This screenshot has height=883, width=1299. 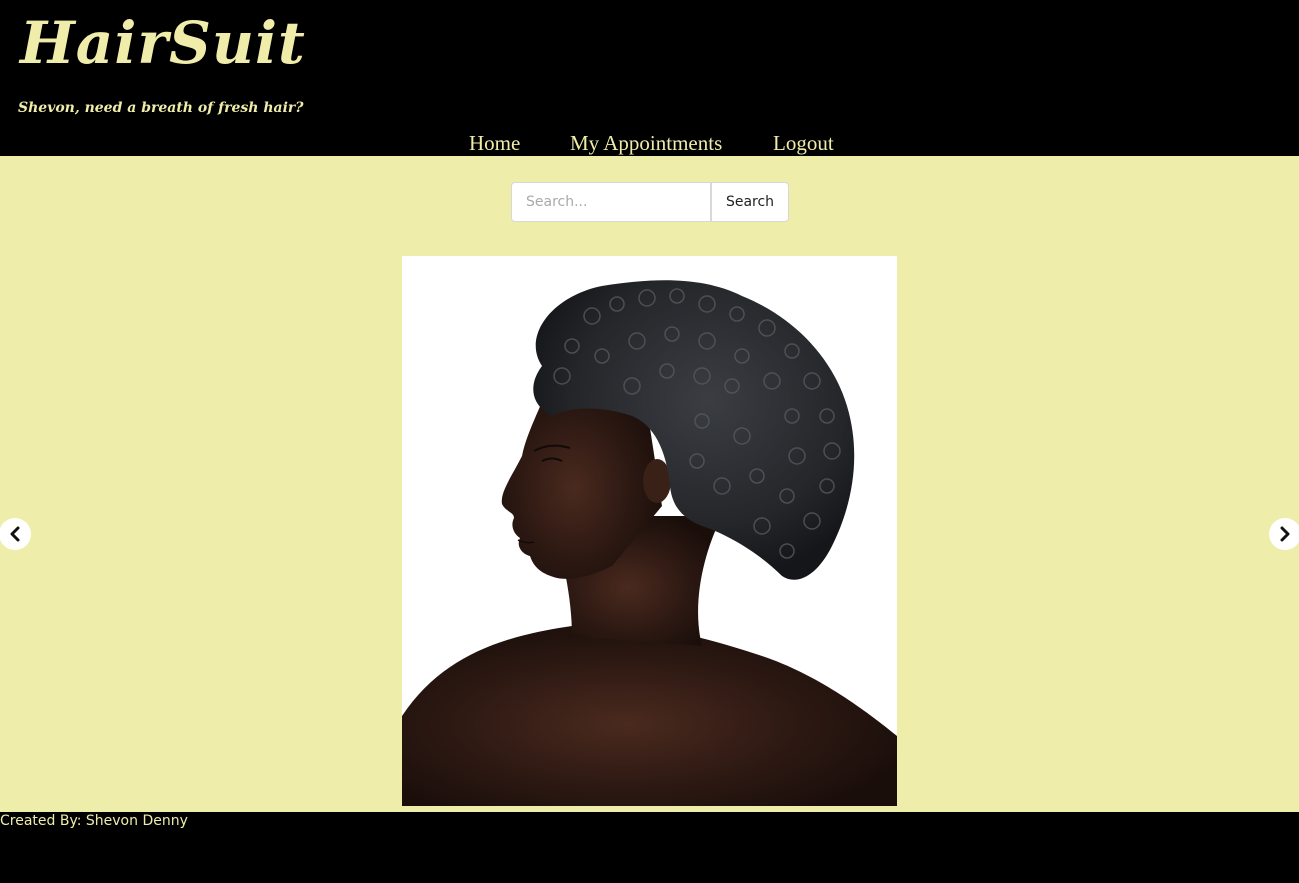 I want to click on nav-home-link: Home, so click(x=494, y=143).